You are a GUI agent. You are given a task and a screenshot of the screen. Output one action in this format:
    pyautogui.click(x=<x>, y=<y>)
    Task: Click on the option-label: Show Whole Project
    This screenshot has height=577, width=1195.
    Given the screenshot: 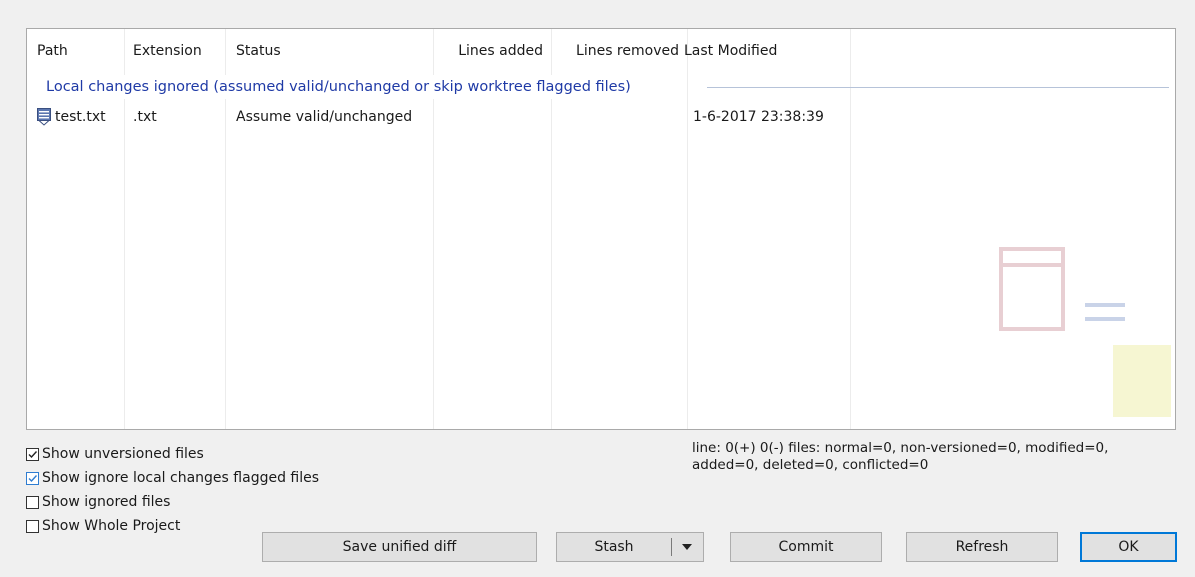 What is the action you would take?
    pyautogui.click(x=111, y=526)
    